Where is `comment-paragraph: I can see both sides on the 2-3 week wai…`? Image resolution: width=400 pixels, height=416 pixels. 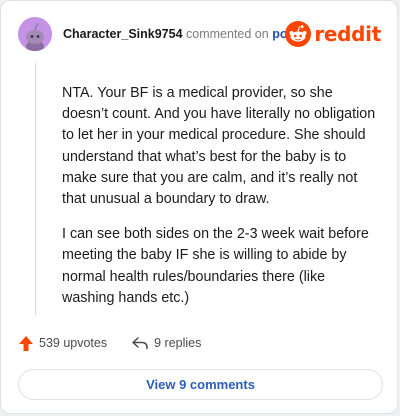
comment-paragraph: I can see both sides on the 2-3 week wai… is located at coordinates (215, 266).